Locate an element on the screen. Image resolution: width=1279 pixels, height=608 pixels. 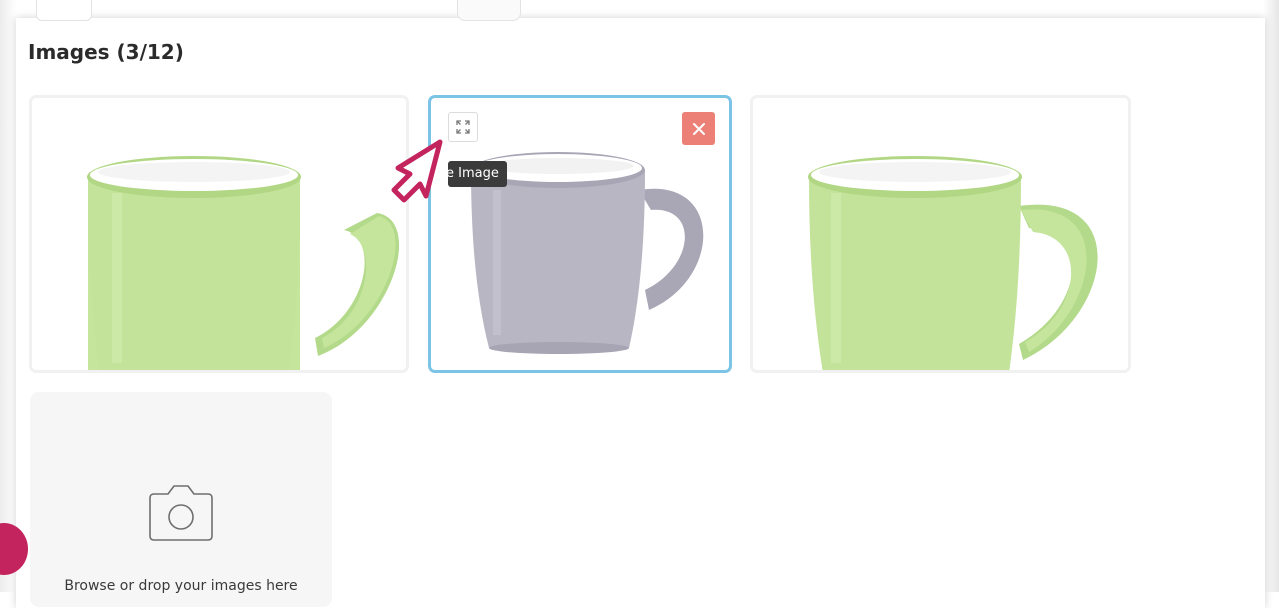
image-upload-dropzone: Browse or drop your images here is located at coordinates (181, 499).